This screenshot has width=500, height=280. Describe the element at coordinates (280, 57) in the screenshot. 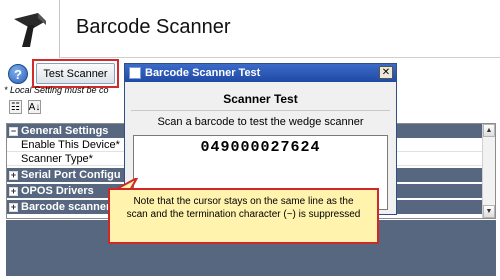

I see `header-divider` at that location.